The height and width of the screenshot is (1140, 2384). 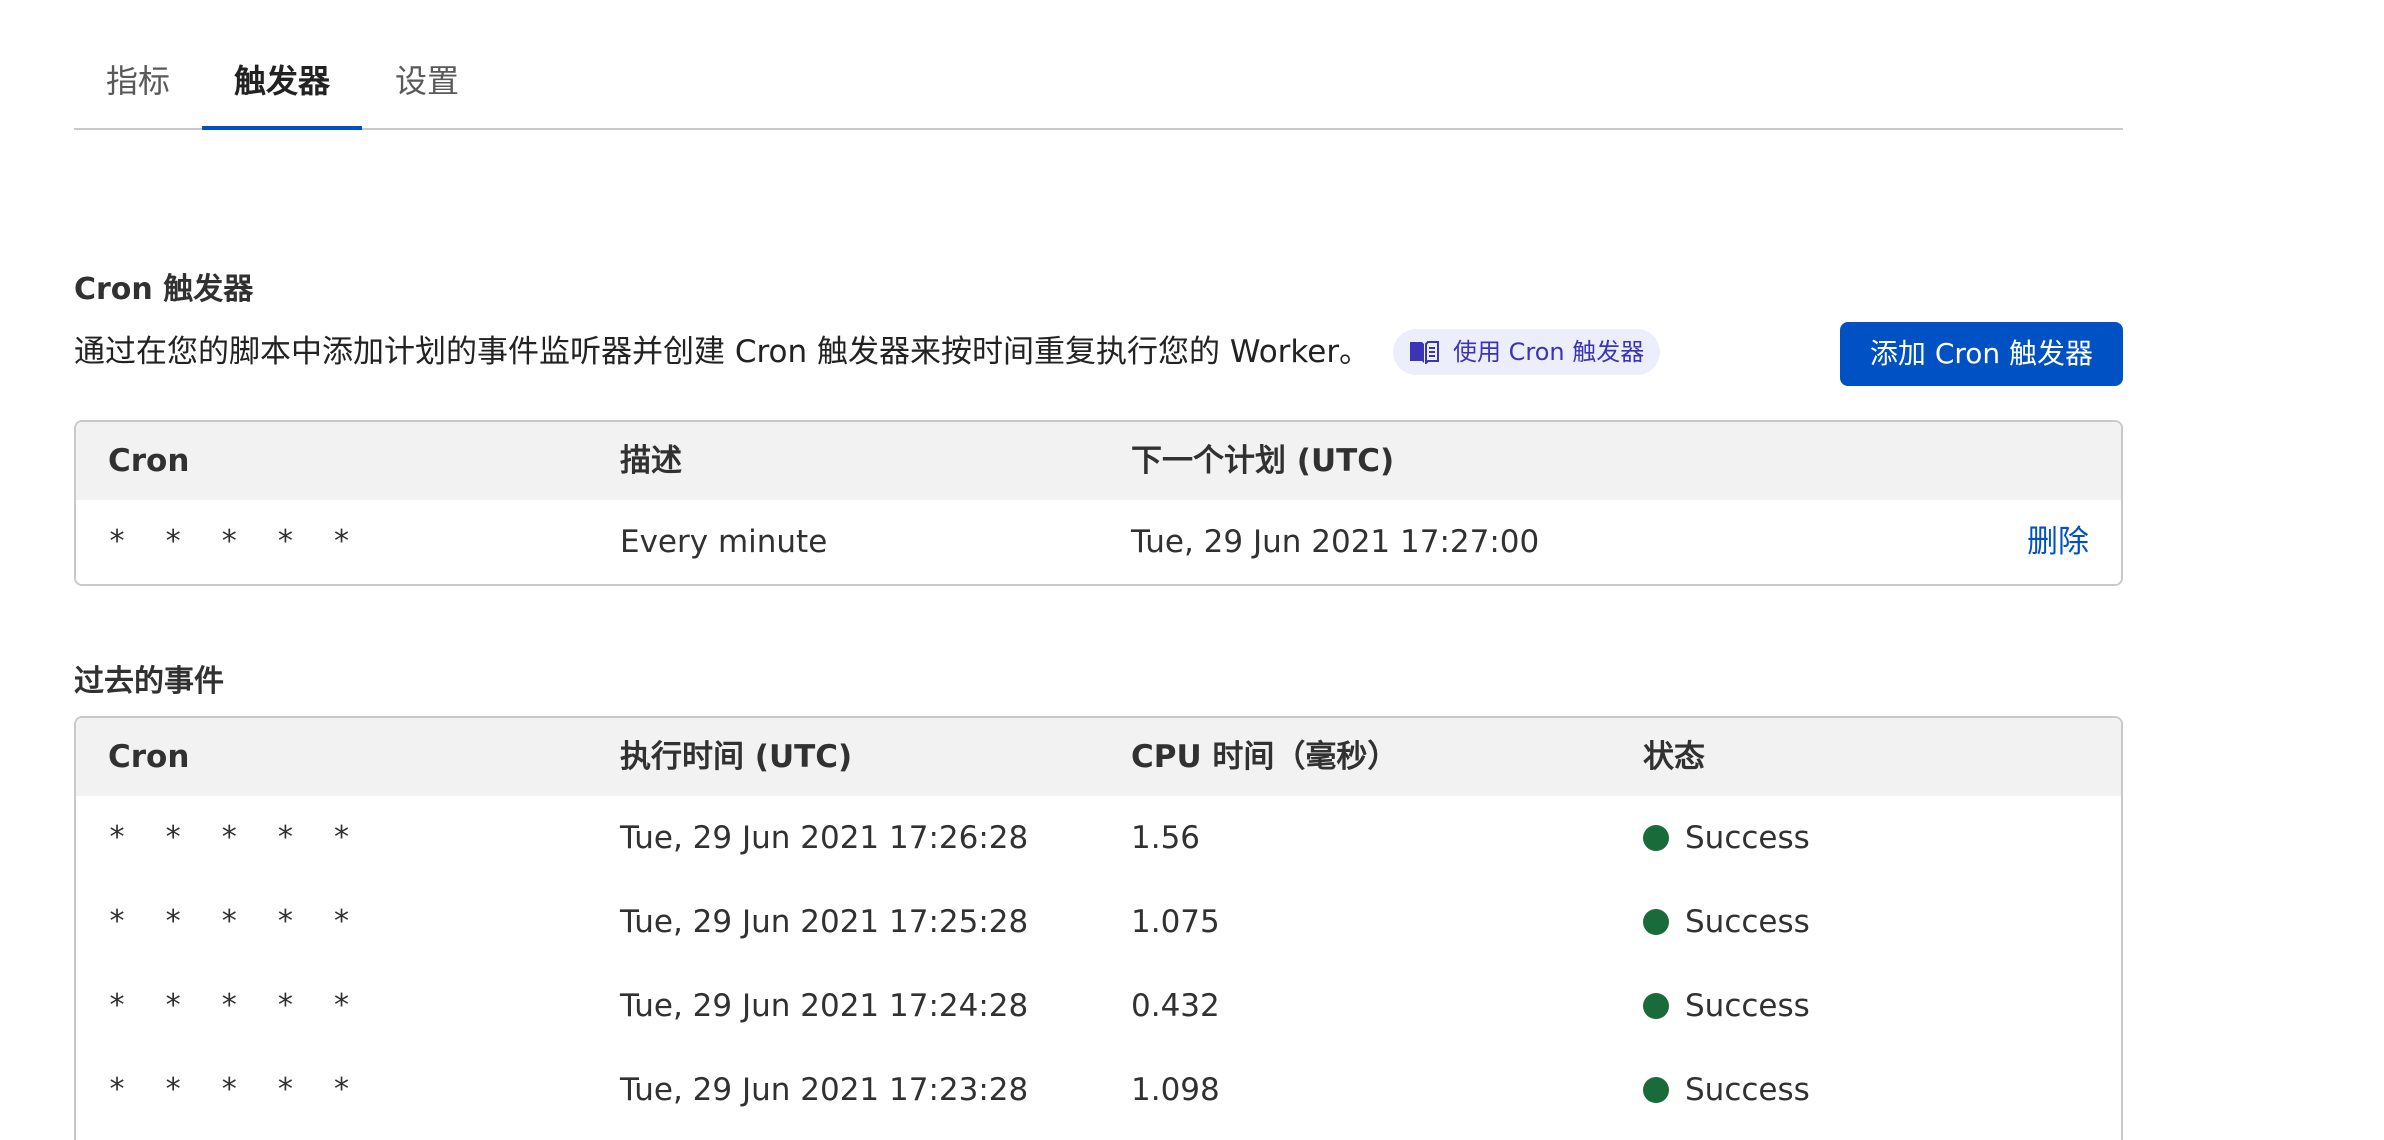 What do you see at coordinates (1981, 354) in the screenshot?
I see `add-cron-trigger-button: 添加 Cron 触发器` at bounding box center [1981, 354].